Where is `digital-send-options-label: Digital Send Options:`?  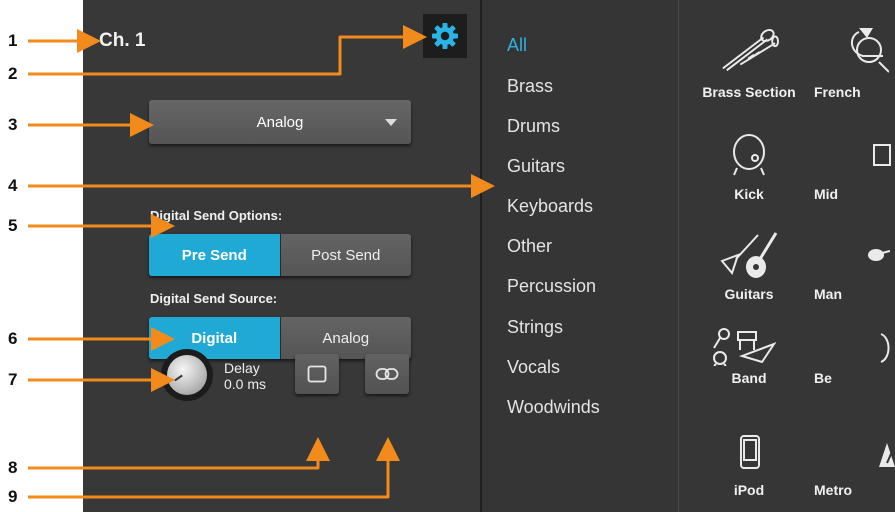
digital-send-options-label: Digital Send Options: is located at coordinates (216, 215).